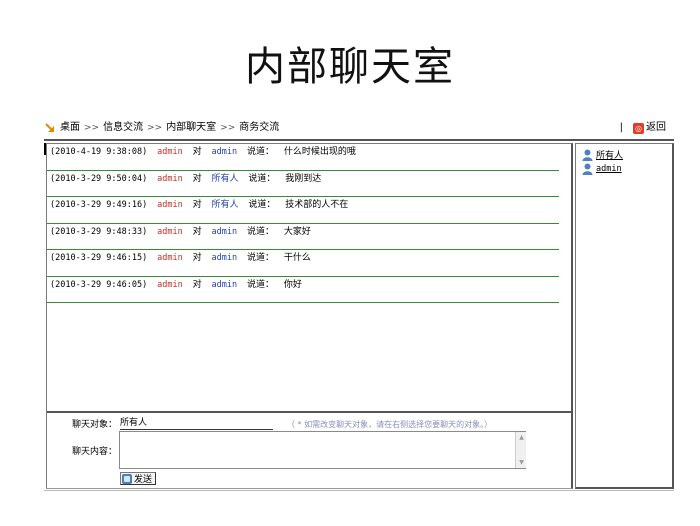 This screenshot has height=526, width=700. I want to click on back-link: 返回, so click(656, 128).